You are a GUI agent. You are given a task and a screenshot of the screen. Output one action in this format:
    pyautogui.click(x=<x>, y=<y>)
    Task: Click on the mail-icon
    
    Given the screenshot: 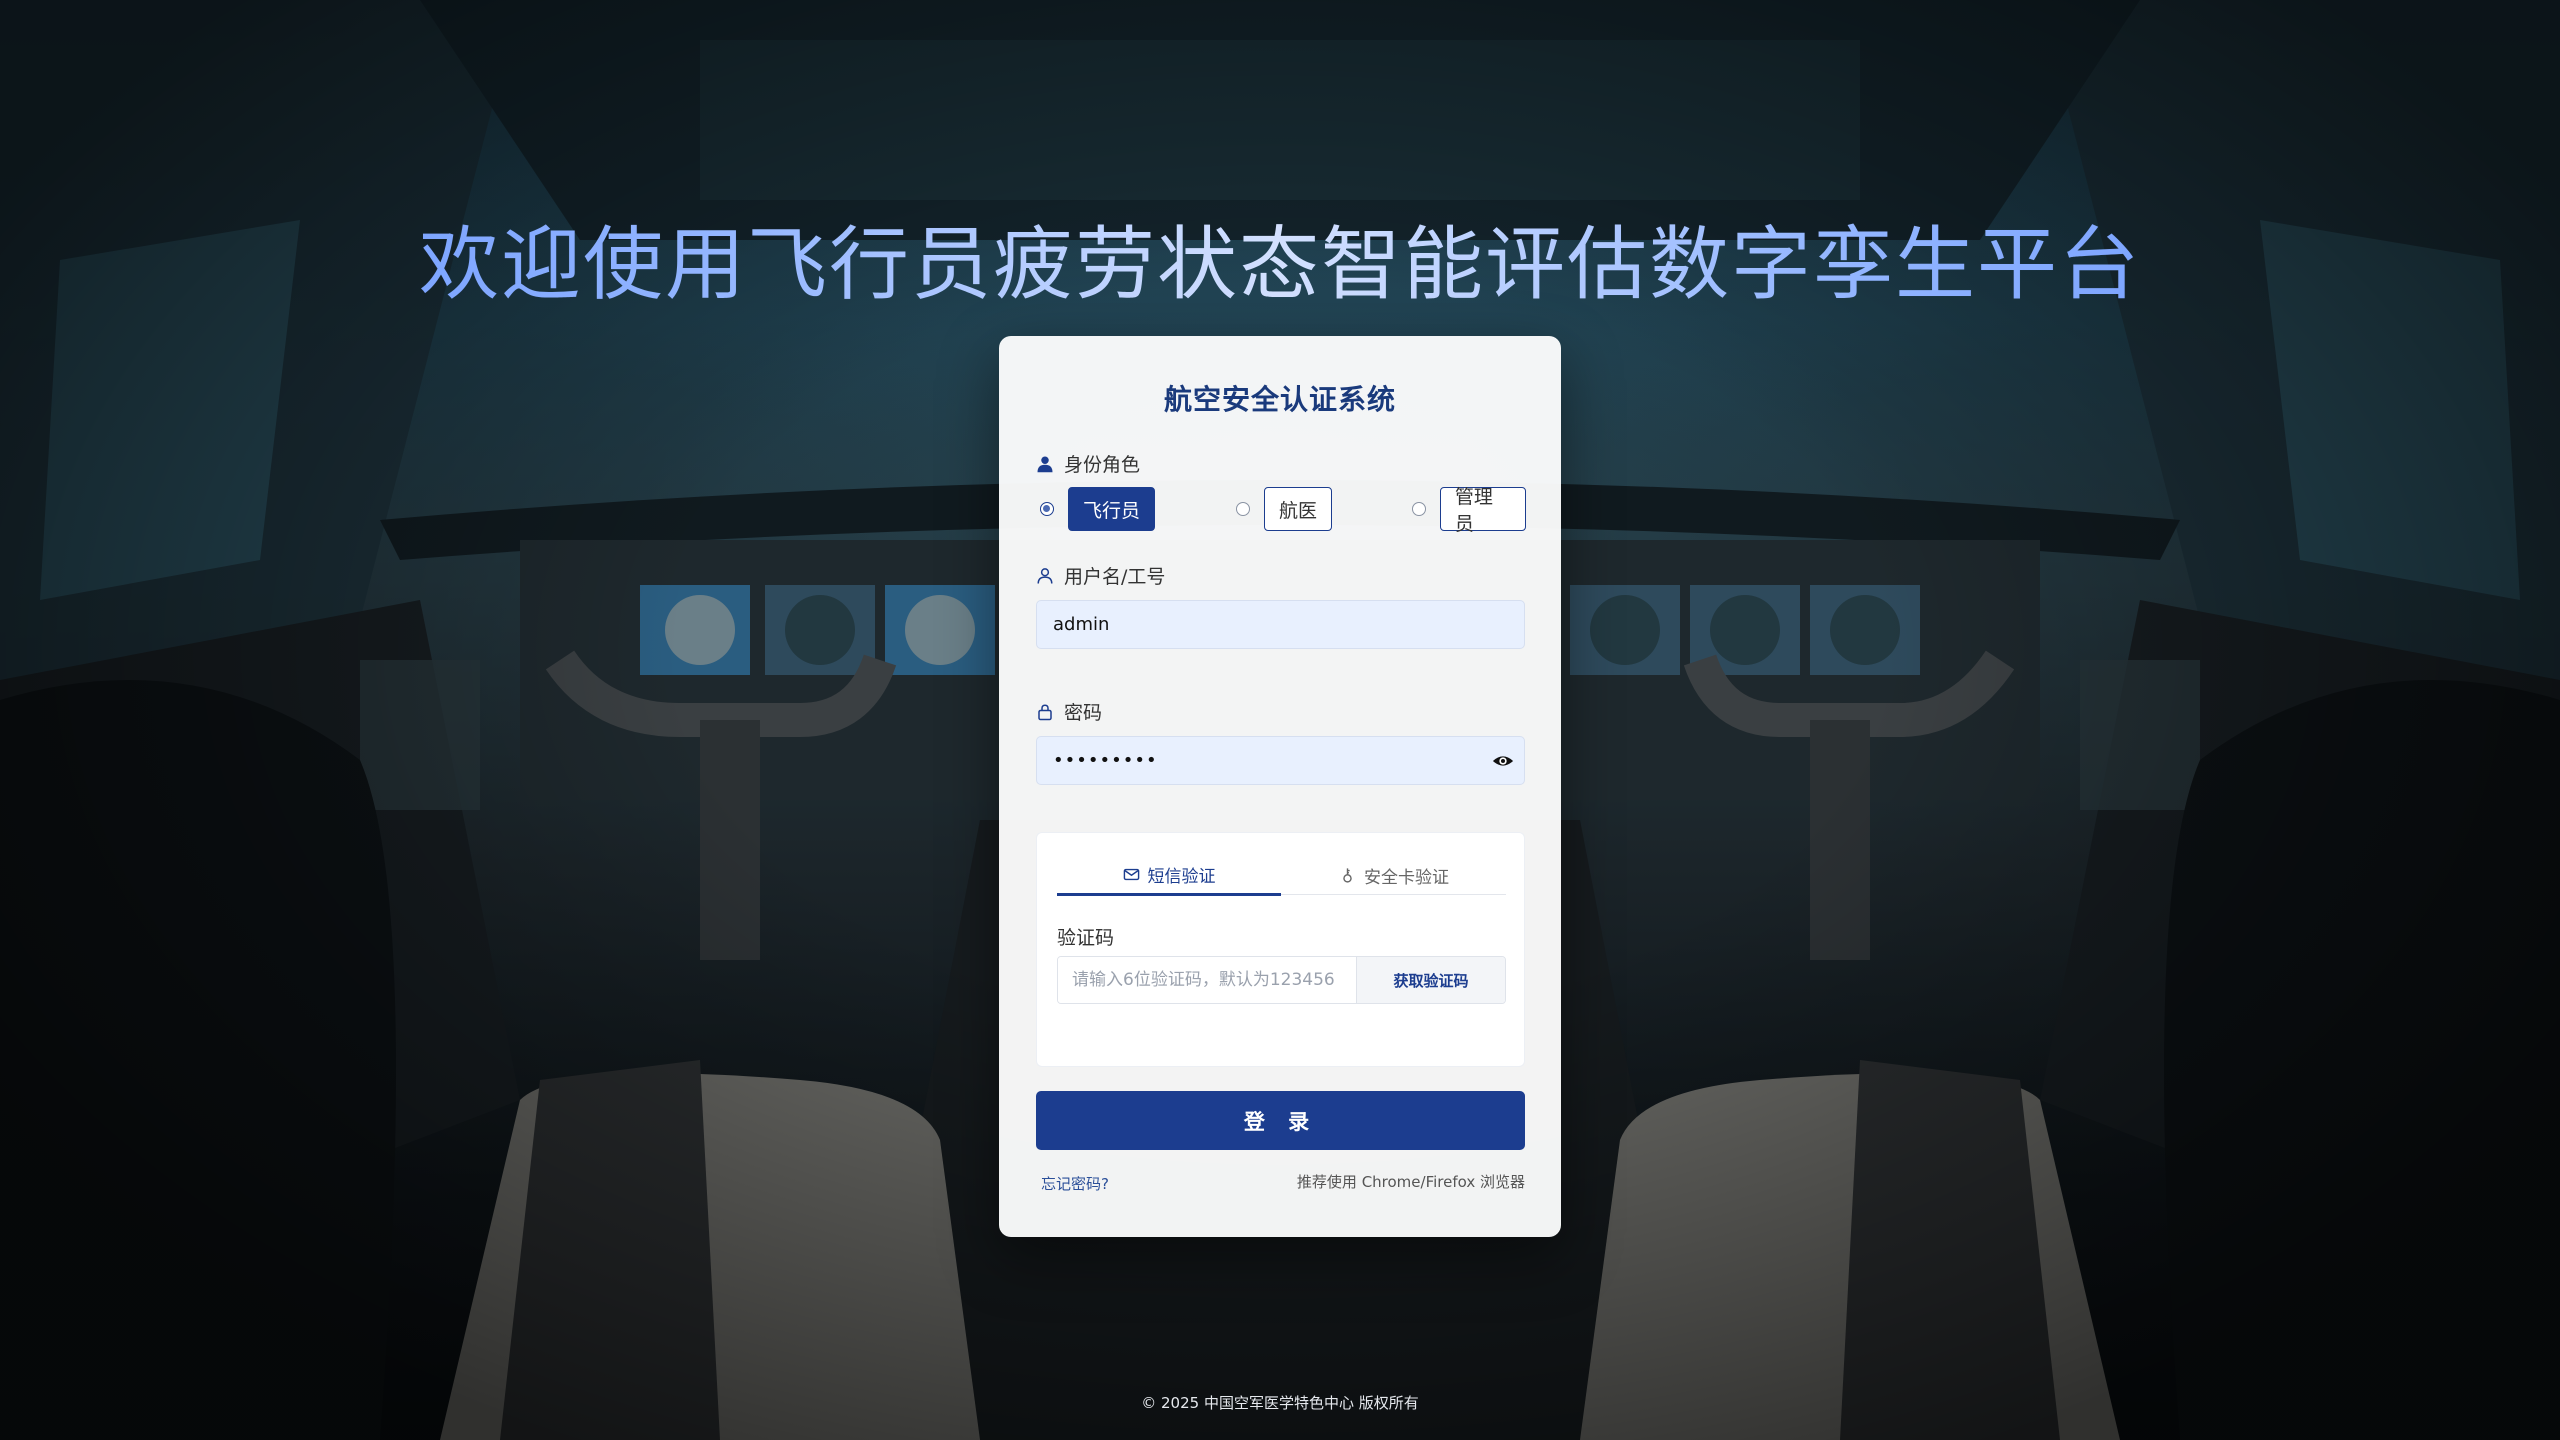 What is the action you would take?
    pyautogui.click(x=1131, y=874)
    